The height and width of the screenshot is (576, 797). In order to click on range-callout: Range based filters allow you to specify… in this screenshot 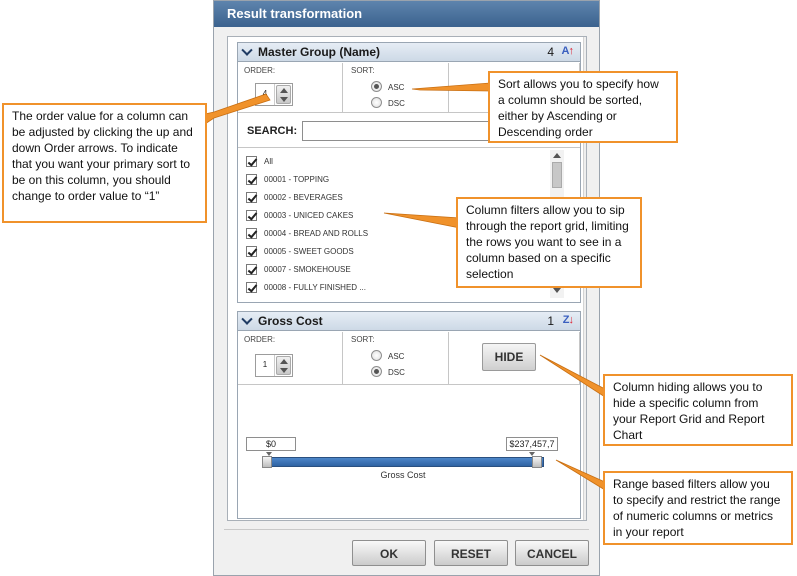, I will do `click(698, 508)`.